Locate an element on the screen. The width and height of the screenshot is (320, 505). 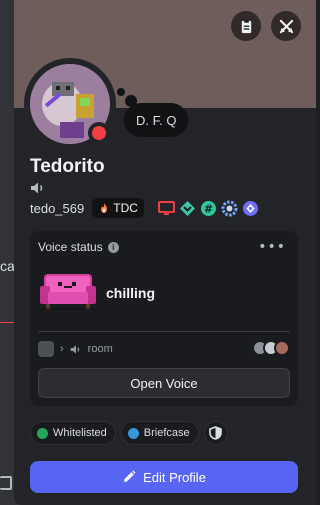
shield-icon is located at coordinates (215, 433).